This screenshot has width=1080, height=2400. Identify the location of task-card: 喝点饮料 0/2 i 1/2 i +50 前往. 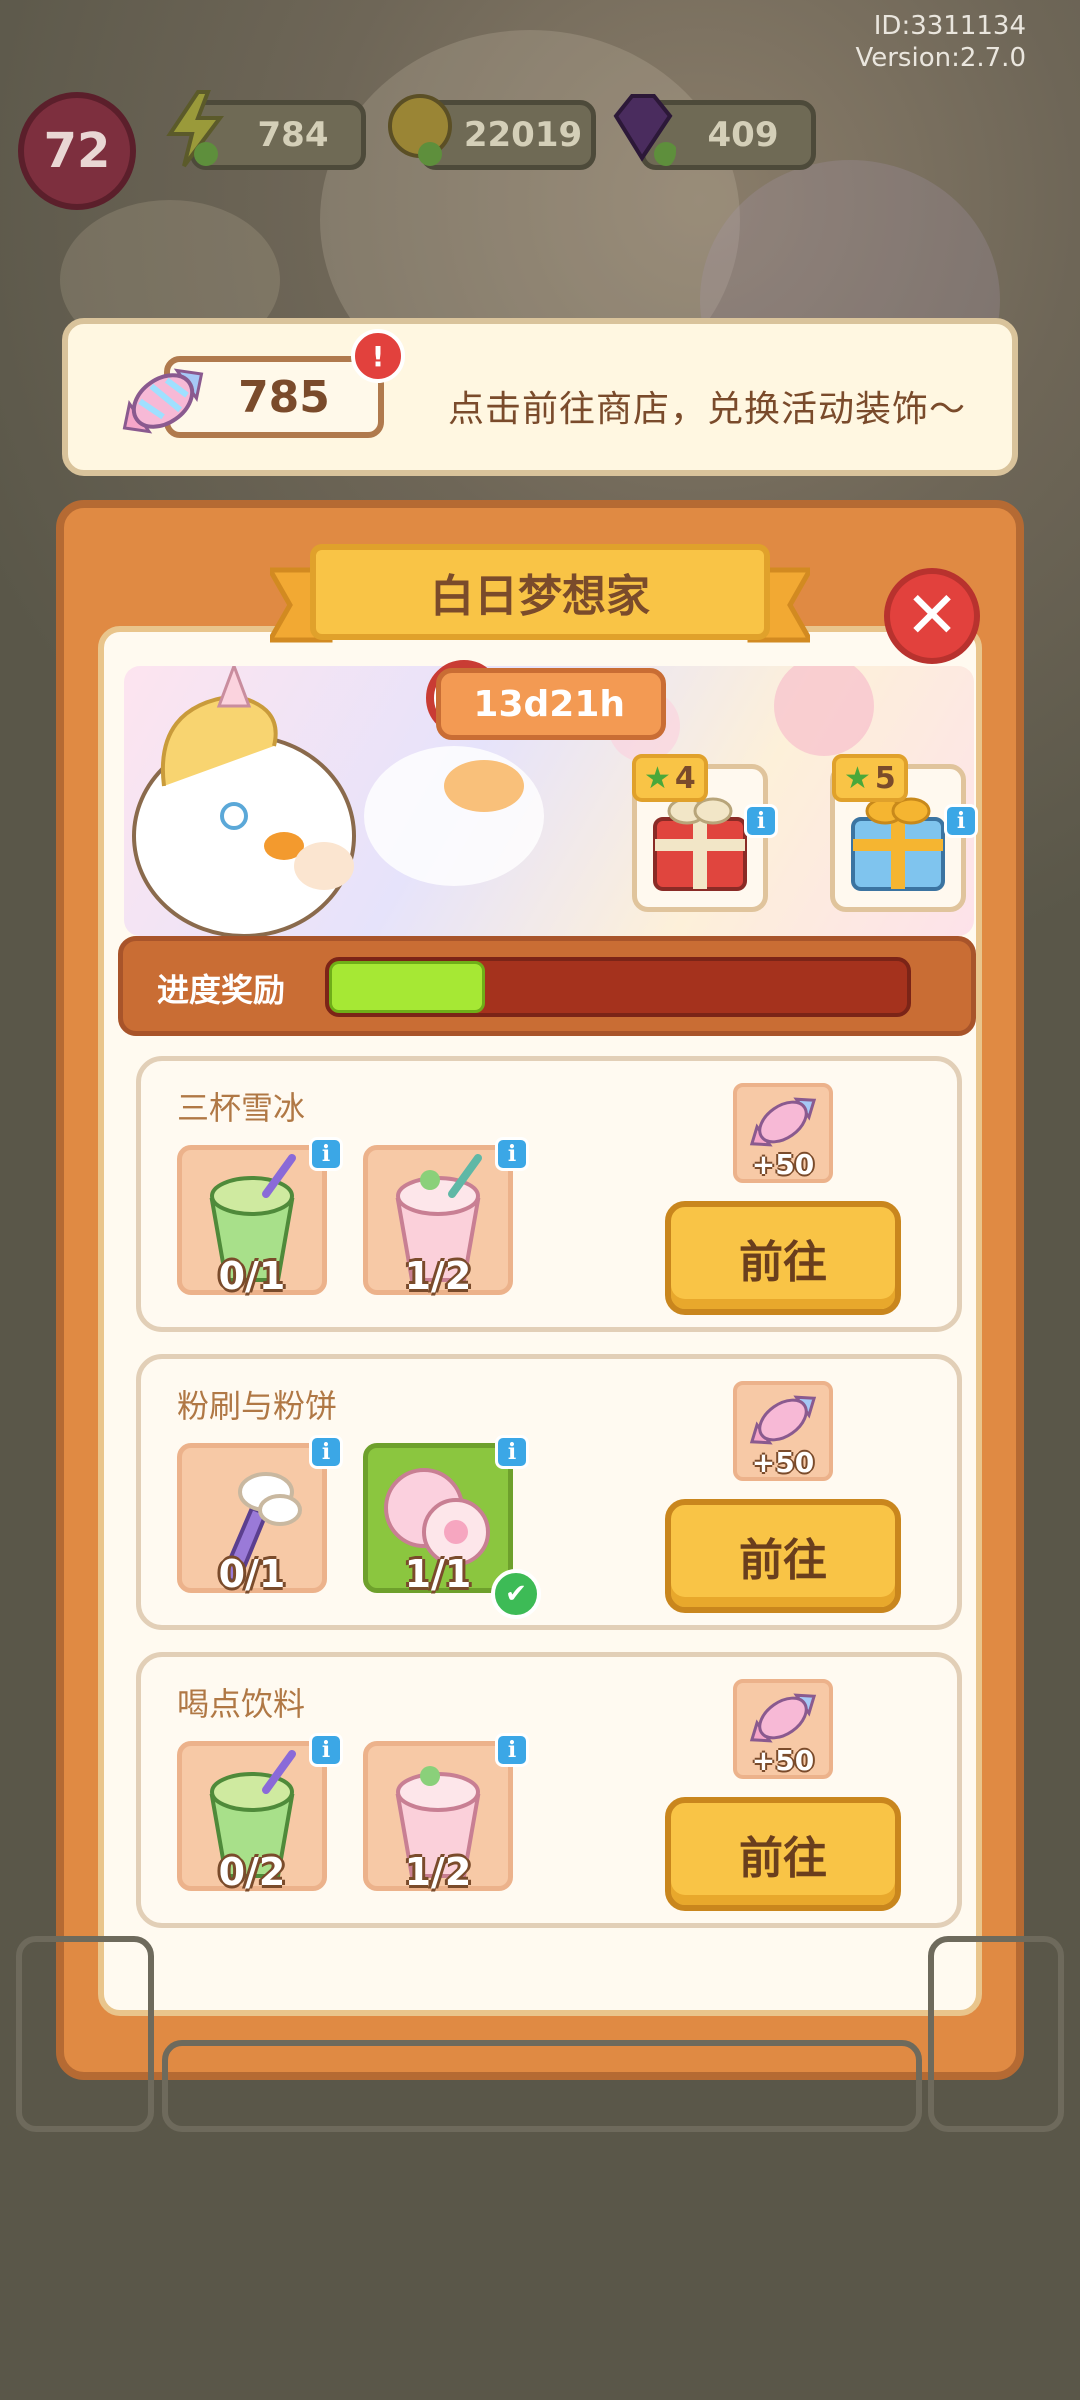
(549, 1790).